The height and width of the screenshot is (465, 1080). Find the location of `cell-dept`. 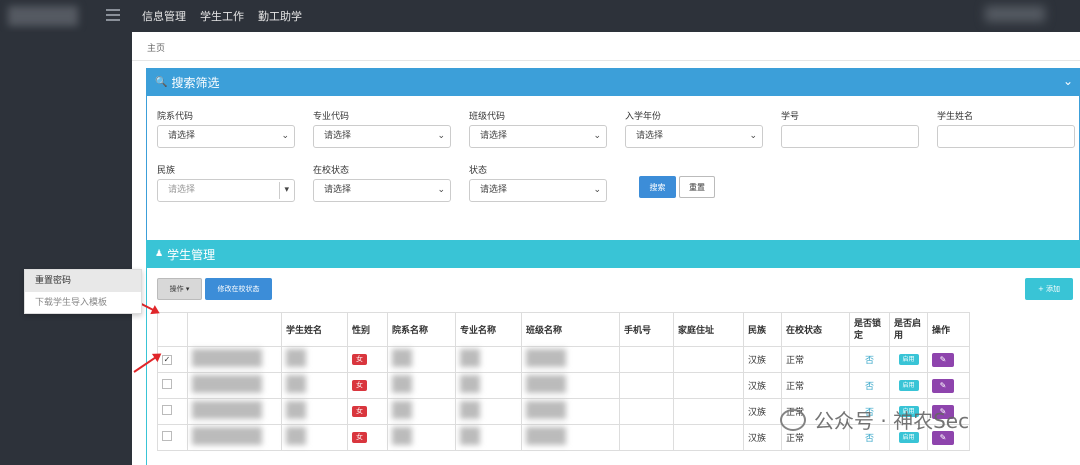

cell-dept is located at coordinates (421, 411).